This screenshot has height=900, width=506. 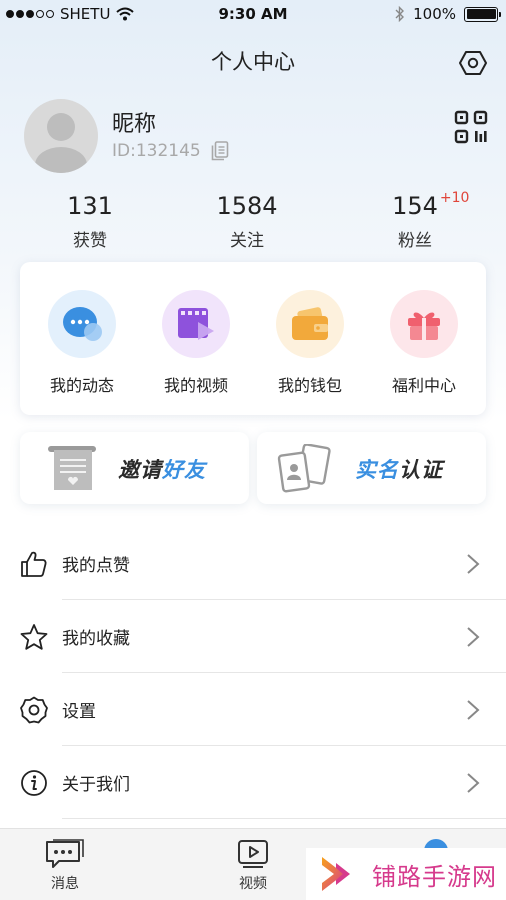 What do you see at coordinates (247, 241) in the screenshot?
I see `stat-following-label: 关注` at bounding box center [247, 241].